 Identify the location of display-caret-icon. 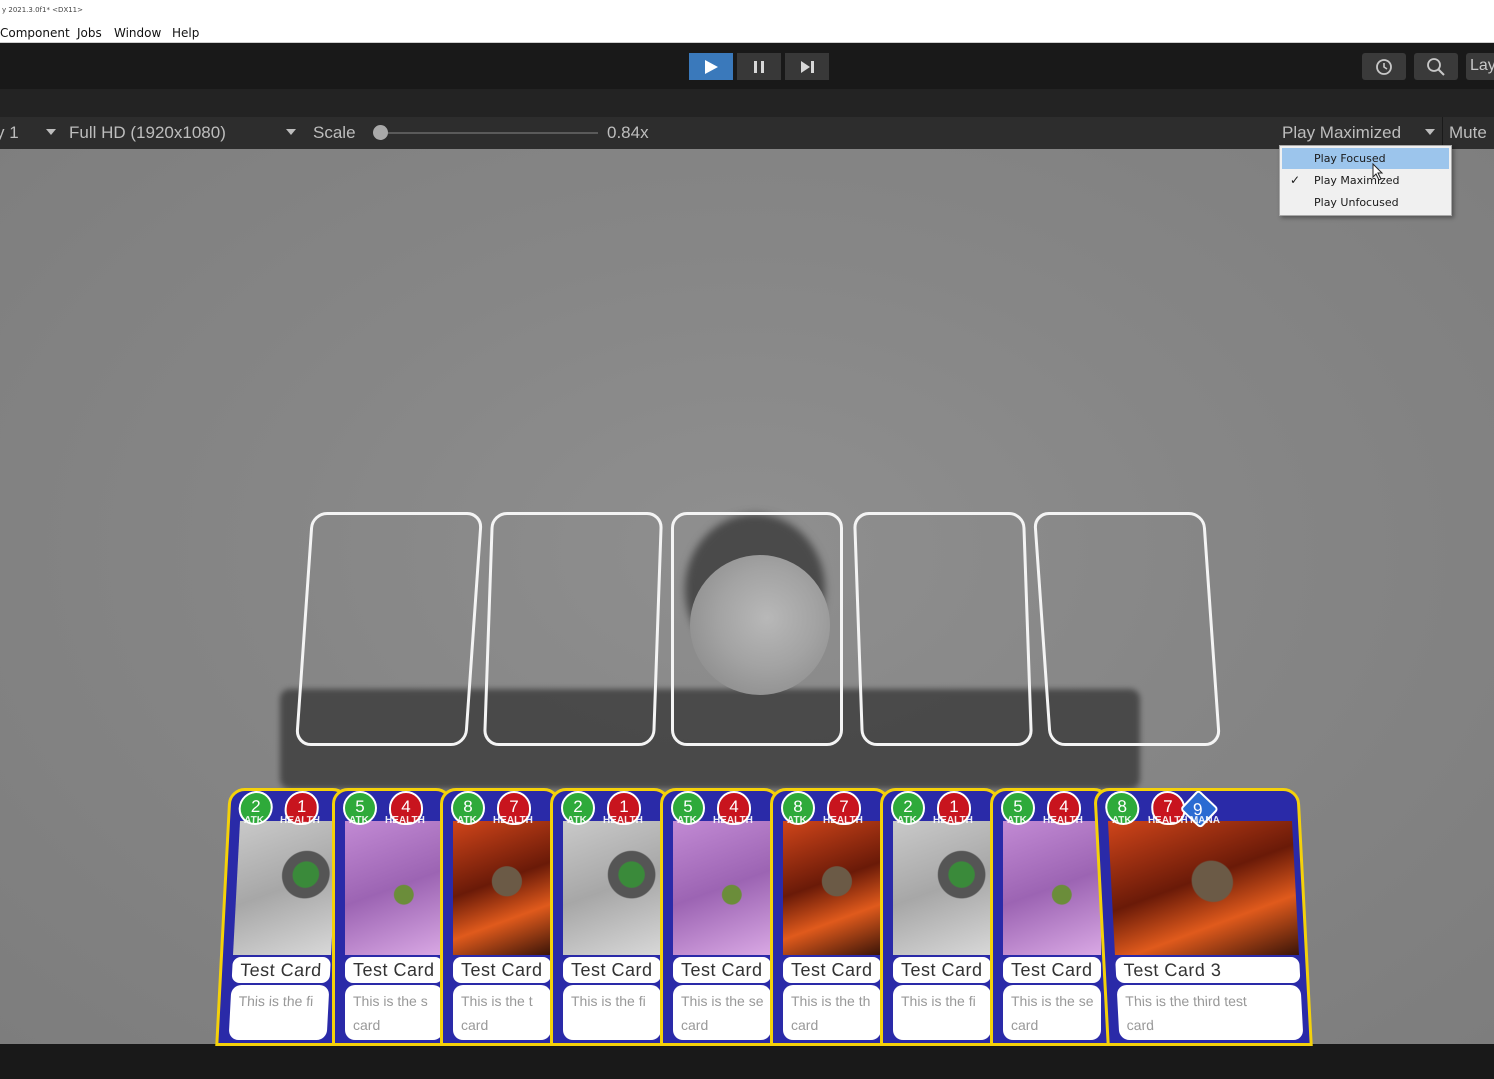
(51, 132).